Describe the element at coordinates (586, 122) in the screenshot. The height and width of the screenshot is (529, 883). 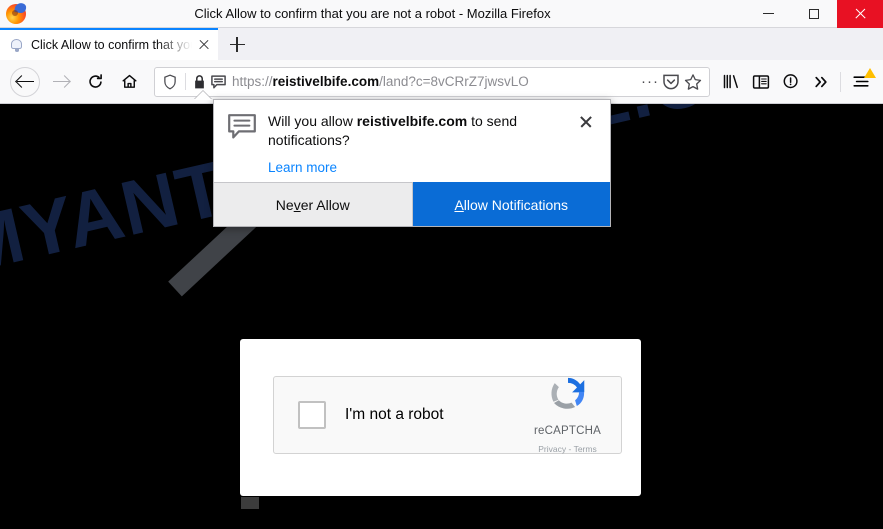
I see `close-popup-icon` at that location.